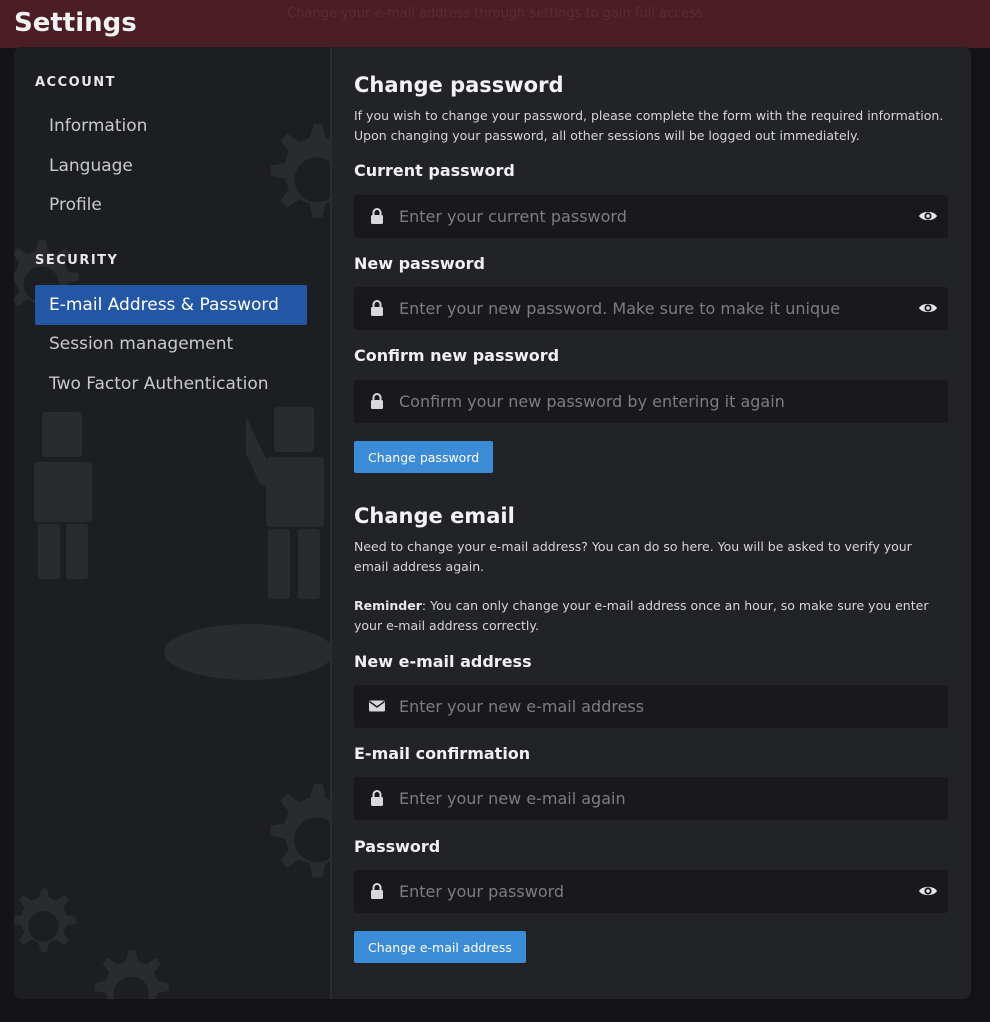 The image size is (990, 1022). I want to click on page-title: Settings, so click(75, 23).